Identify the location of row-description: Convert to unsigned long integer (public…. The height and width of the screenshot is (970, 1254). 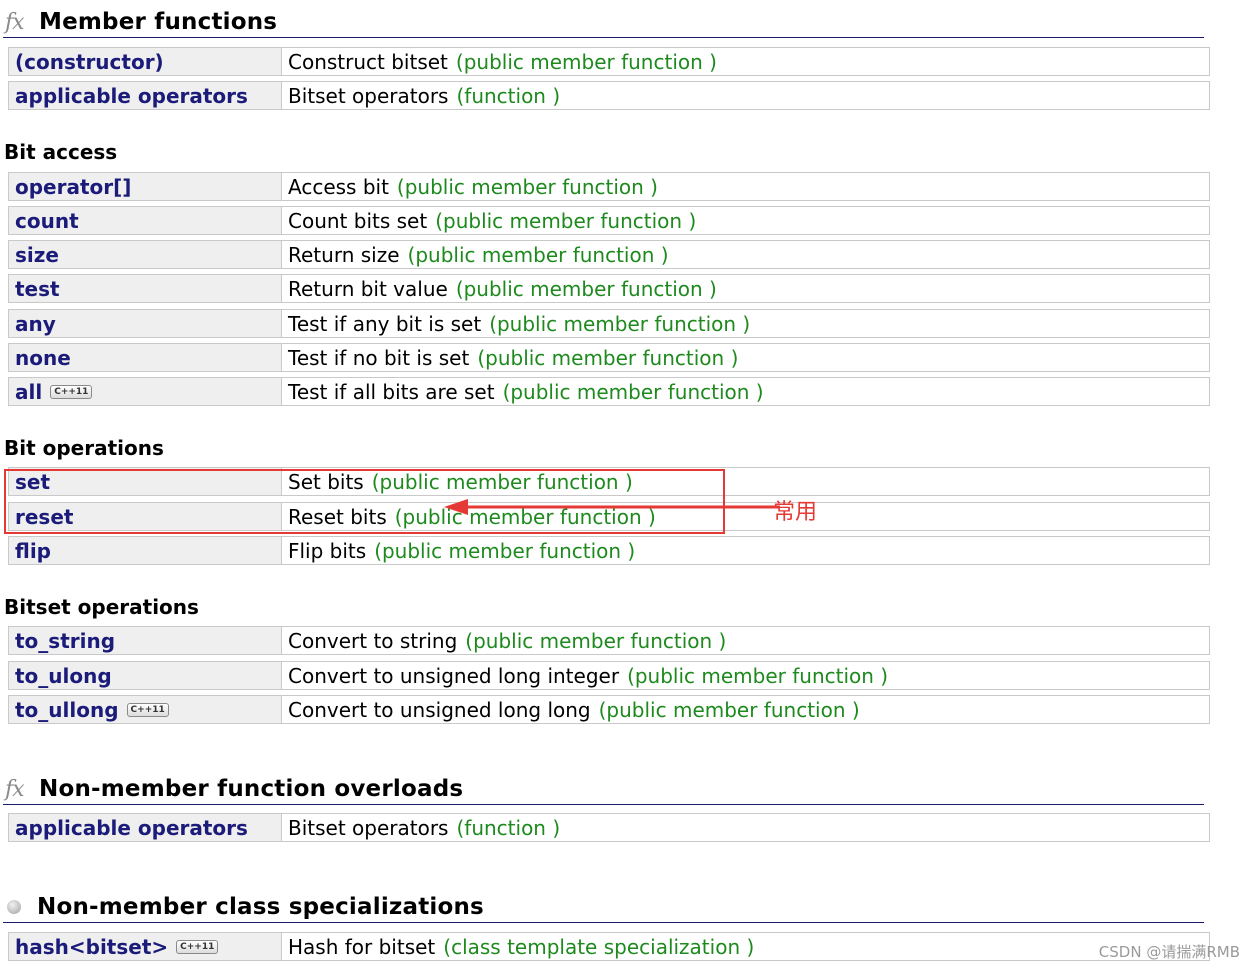
(745, 675).